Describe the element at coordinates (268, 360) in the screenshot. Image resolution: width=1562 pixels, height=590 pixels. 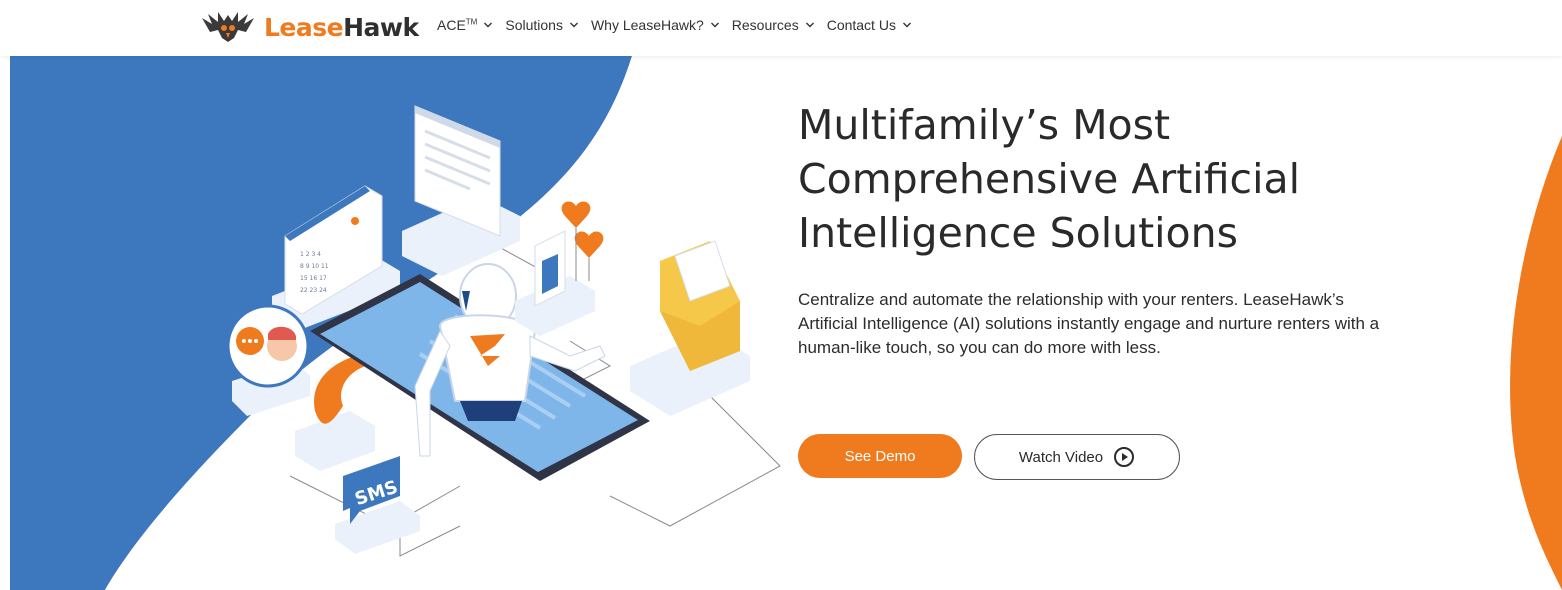
I see `chat-icon` at that location.